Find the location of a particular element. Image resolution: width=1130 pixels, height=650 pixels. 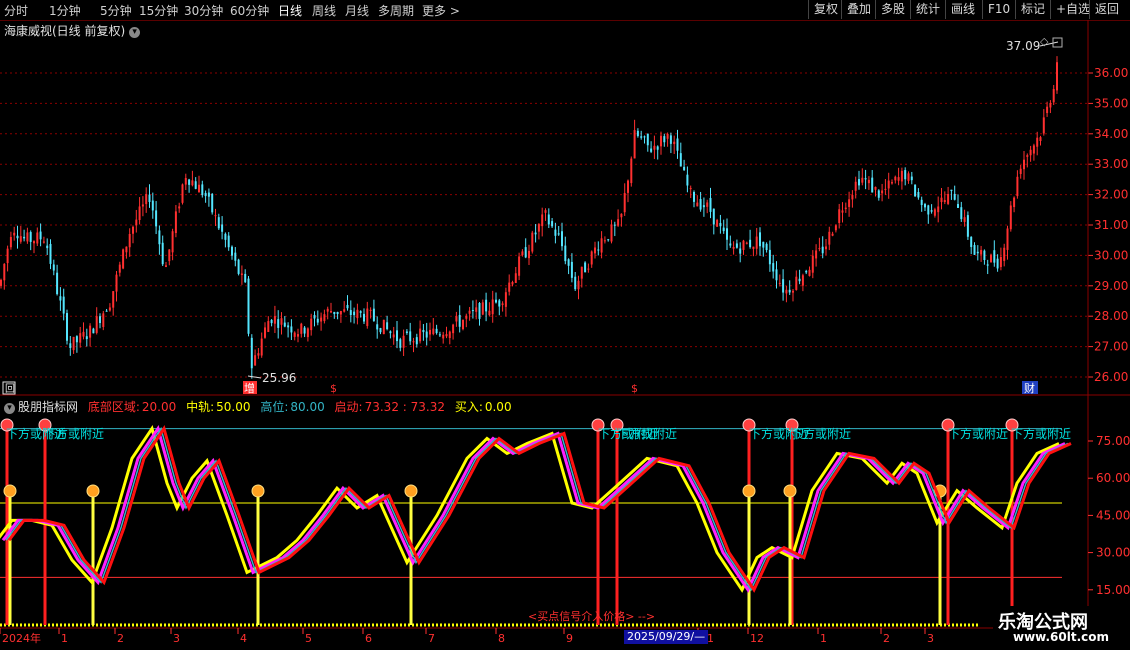

date-axis: 2024年1234567891112123 is located at coordinates (467, 636).